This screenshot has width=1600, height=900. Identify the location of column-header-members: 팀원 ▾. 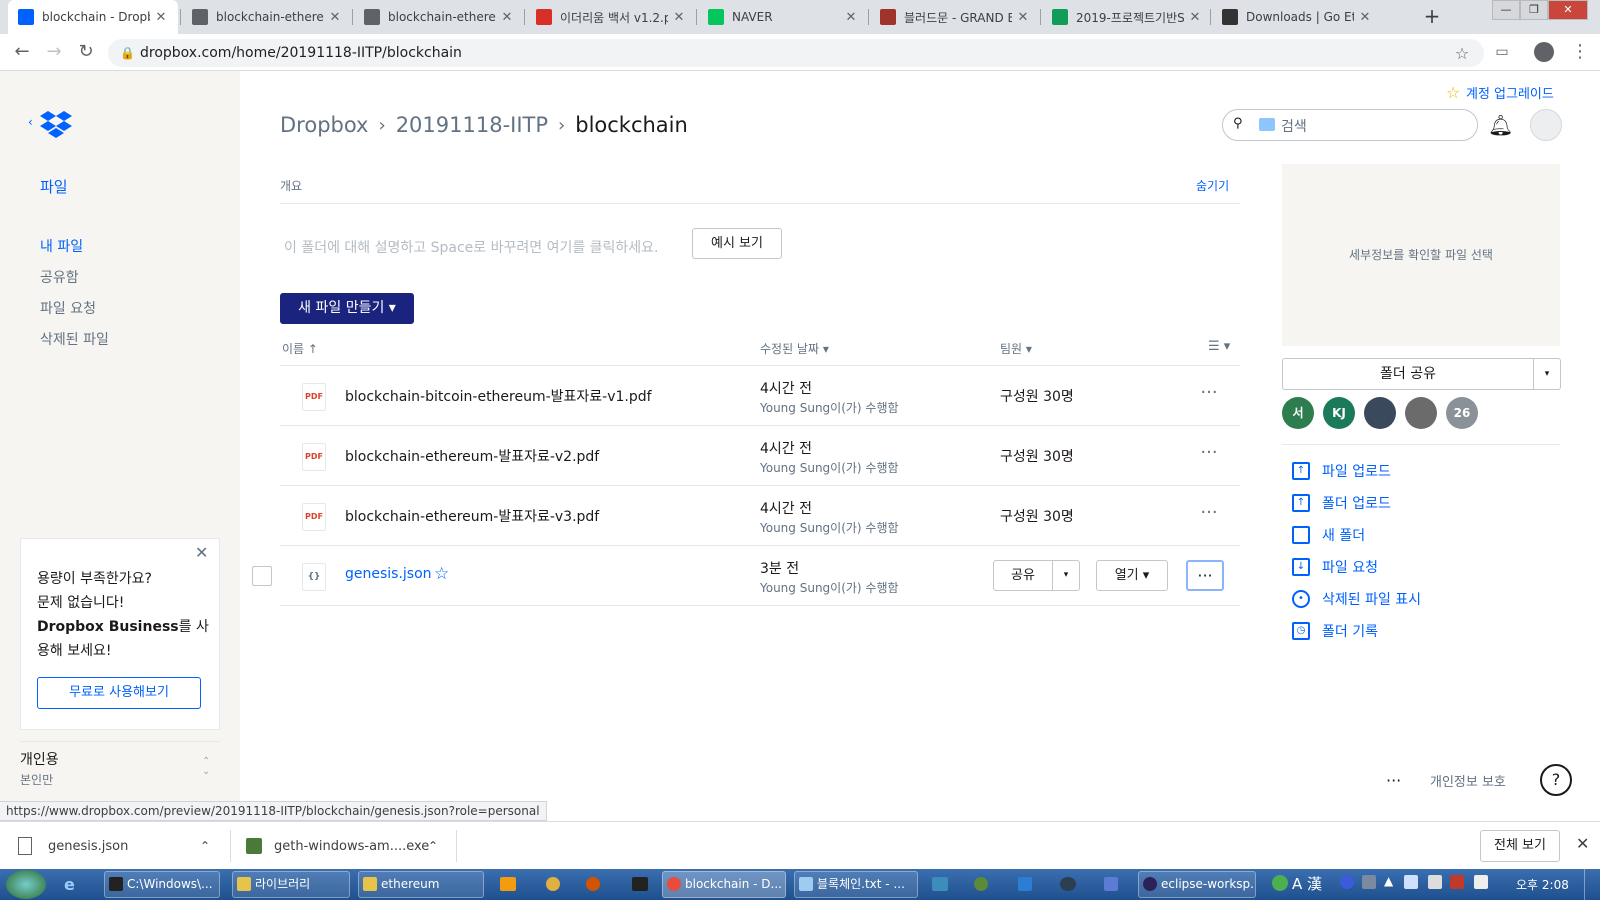
(1016, 348).